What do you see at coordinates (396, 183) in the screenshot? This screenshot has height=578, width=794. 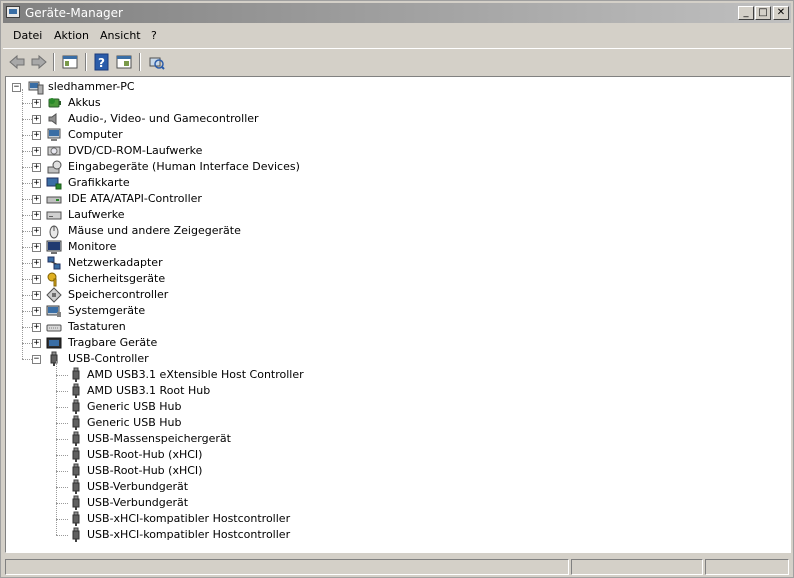 I see `tree-category-item: + Grafikkarte` at bounding box center [396, 183].